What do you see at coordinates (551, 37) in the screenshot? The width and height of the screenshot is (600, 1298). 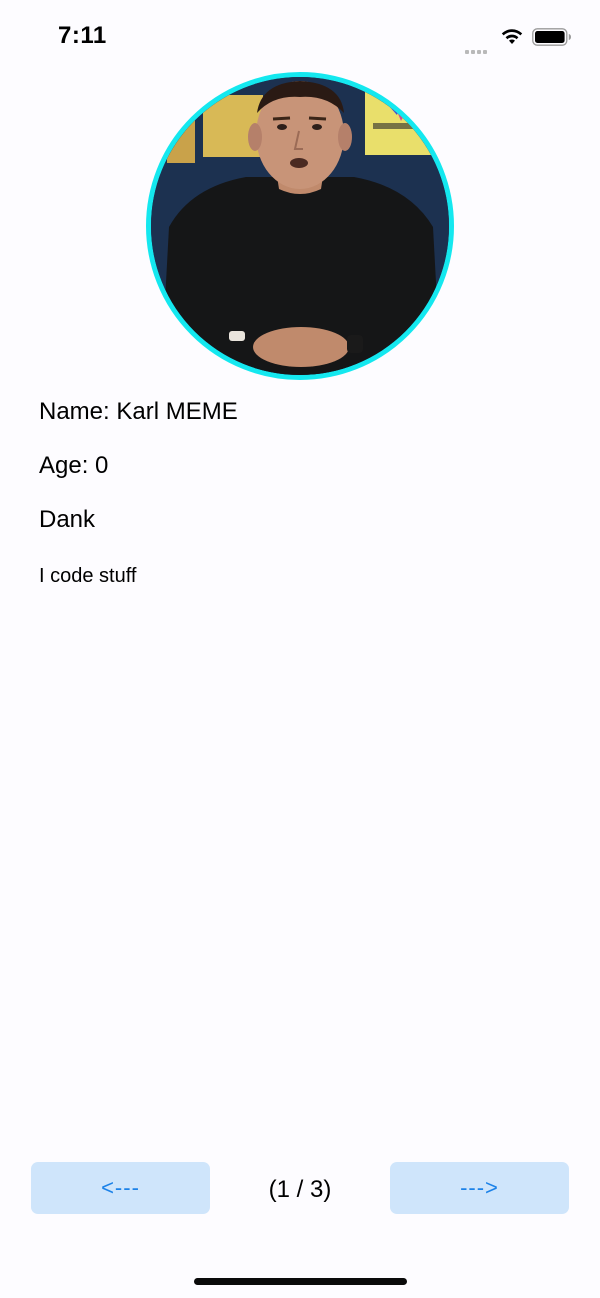 I see `battery-icon` at bounding box center [551, 37].